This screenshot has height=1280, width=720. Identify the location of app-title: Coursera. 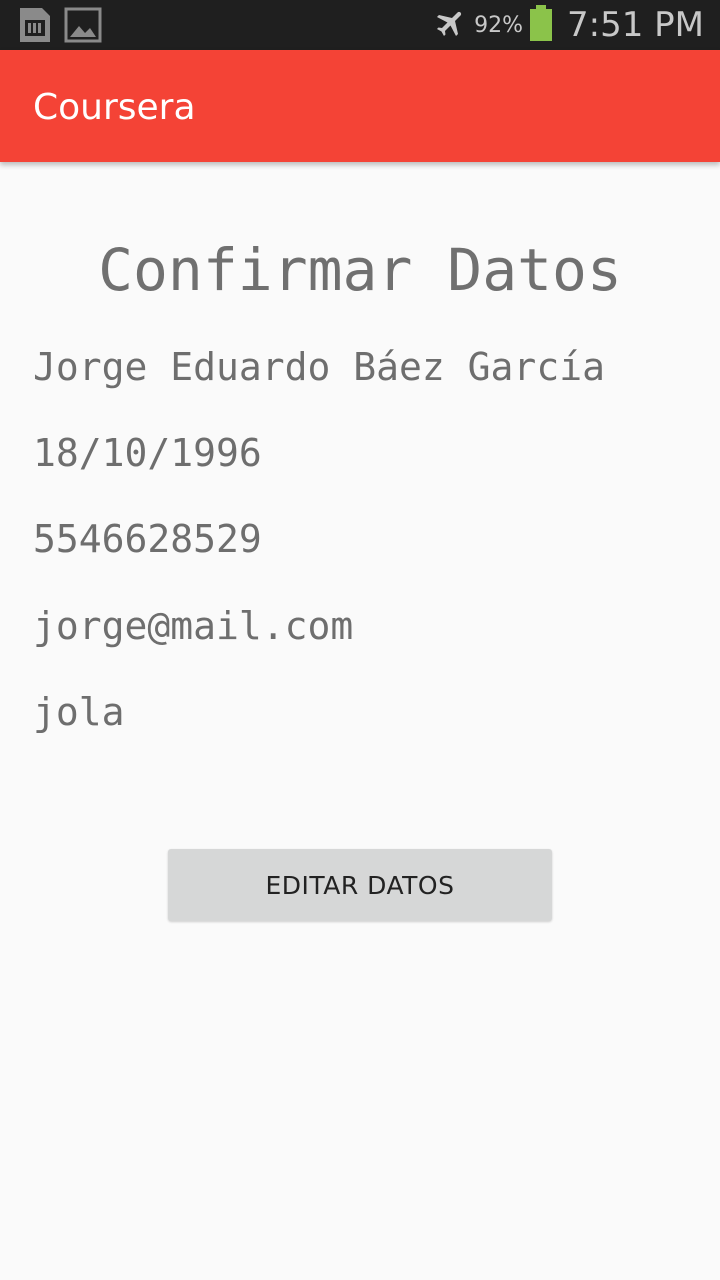
(114, 107).